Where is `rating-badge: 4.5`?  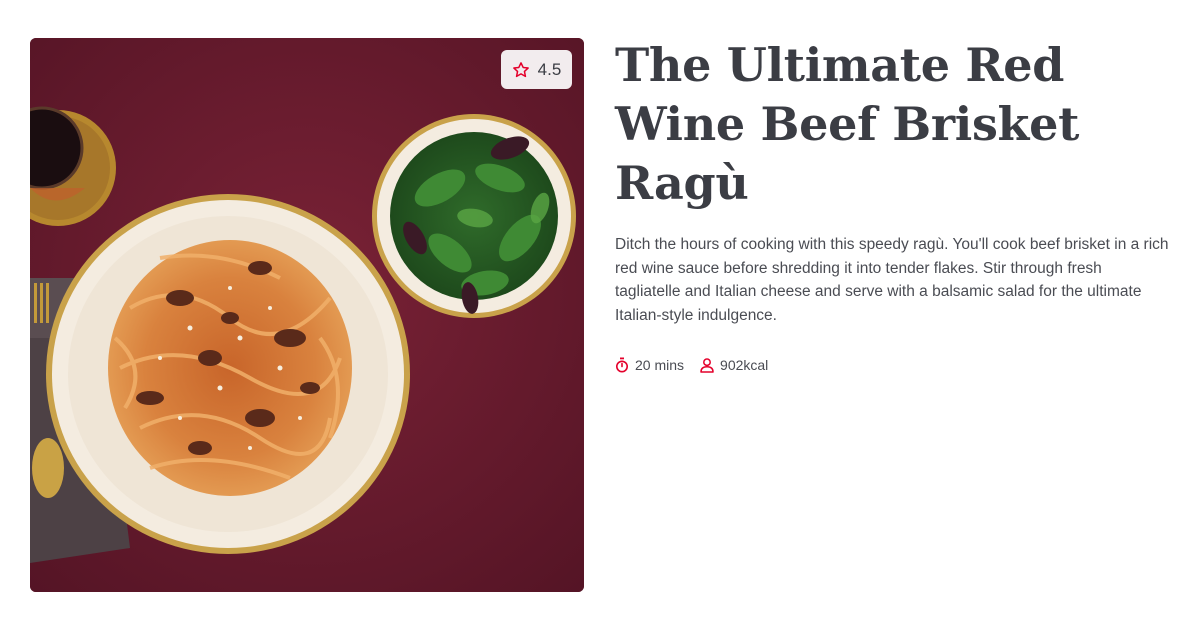 rating-badge: 4.5 is located at coordinates (536, 69).